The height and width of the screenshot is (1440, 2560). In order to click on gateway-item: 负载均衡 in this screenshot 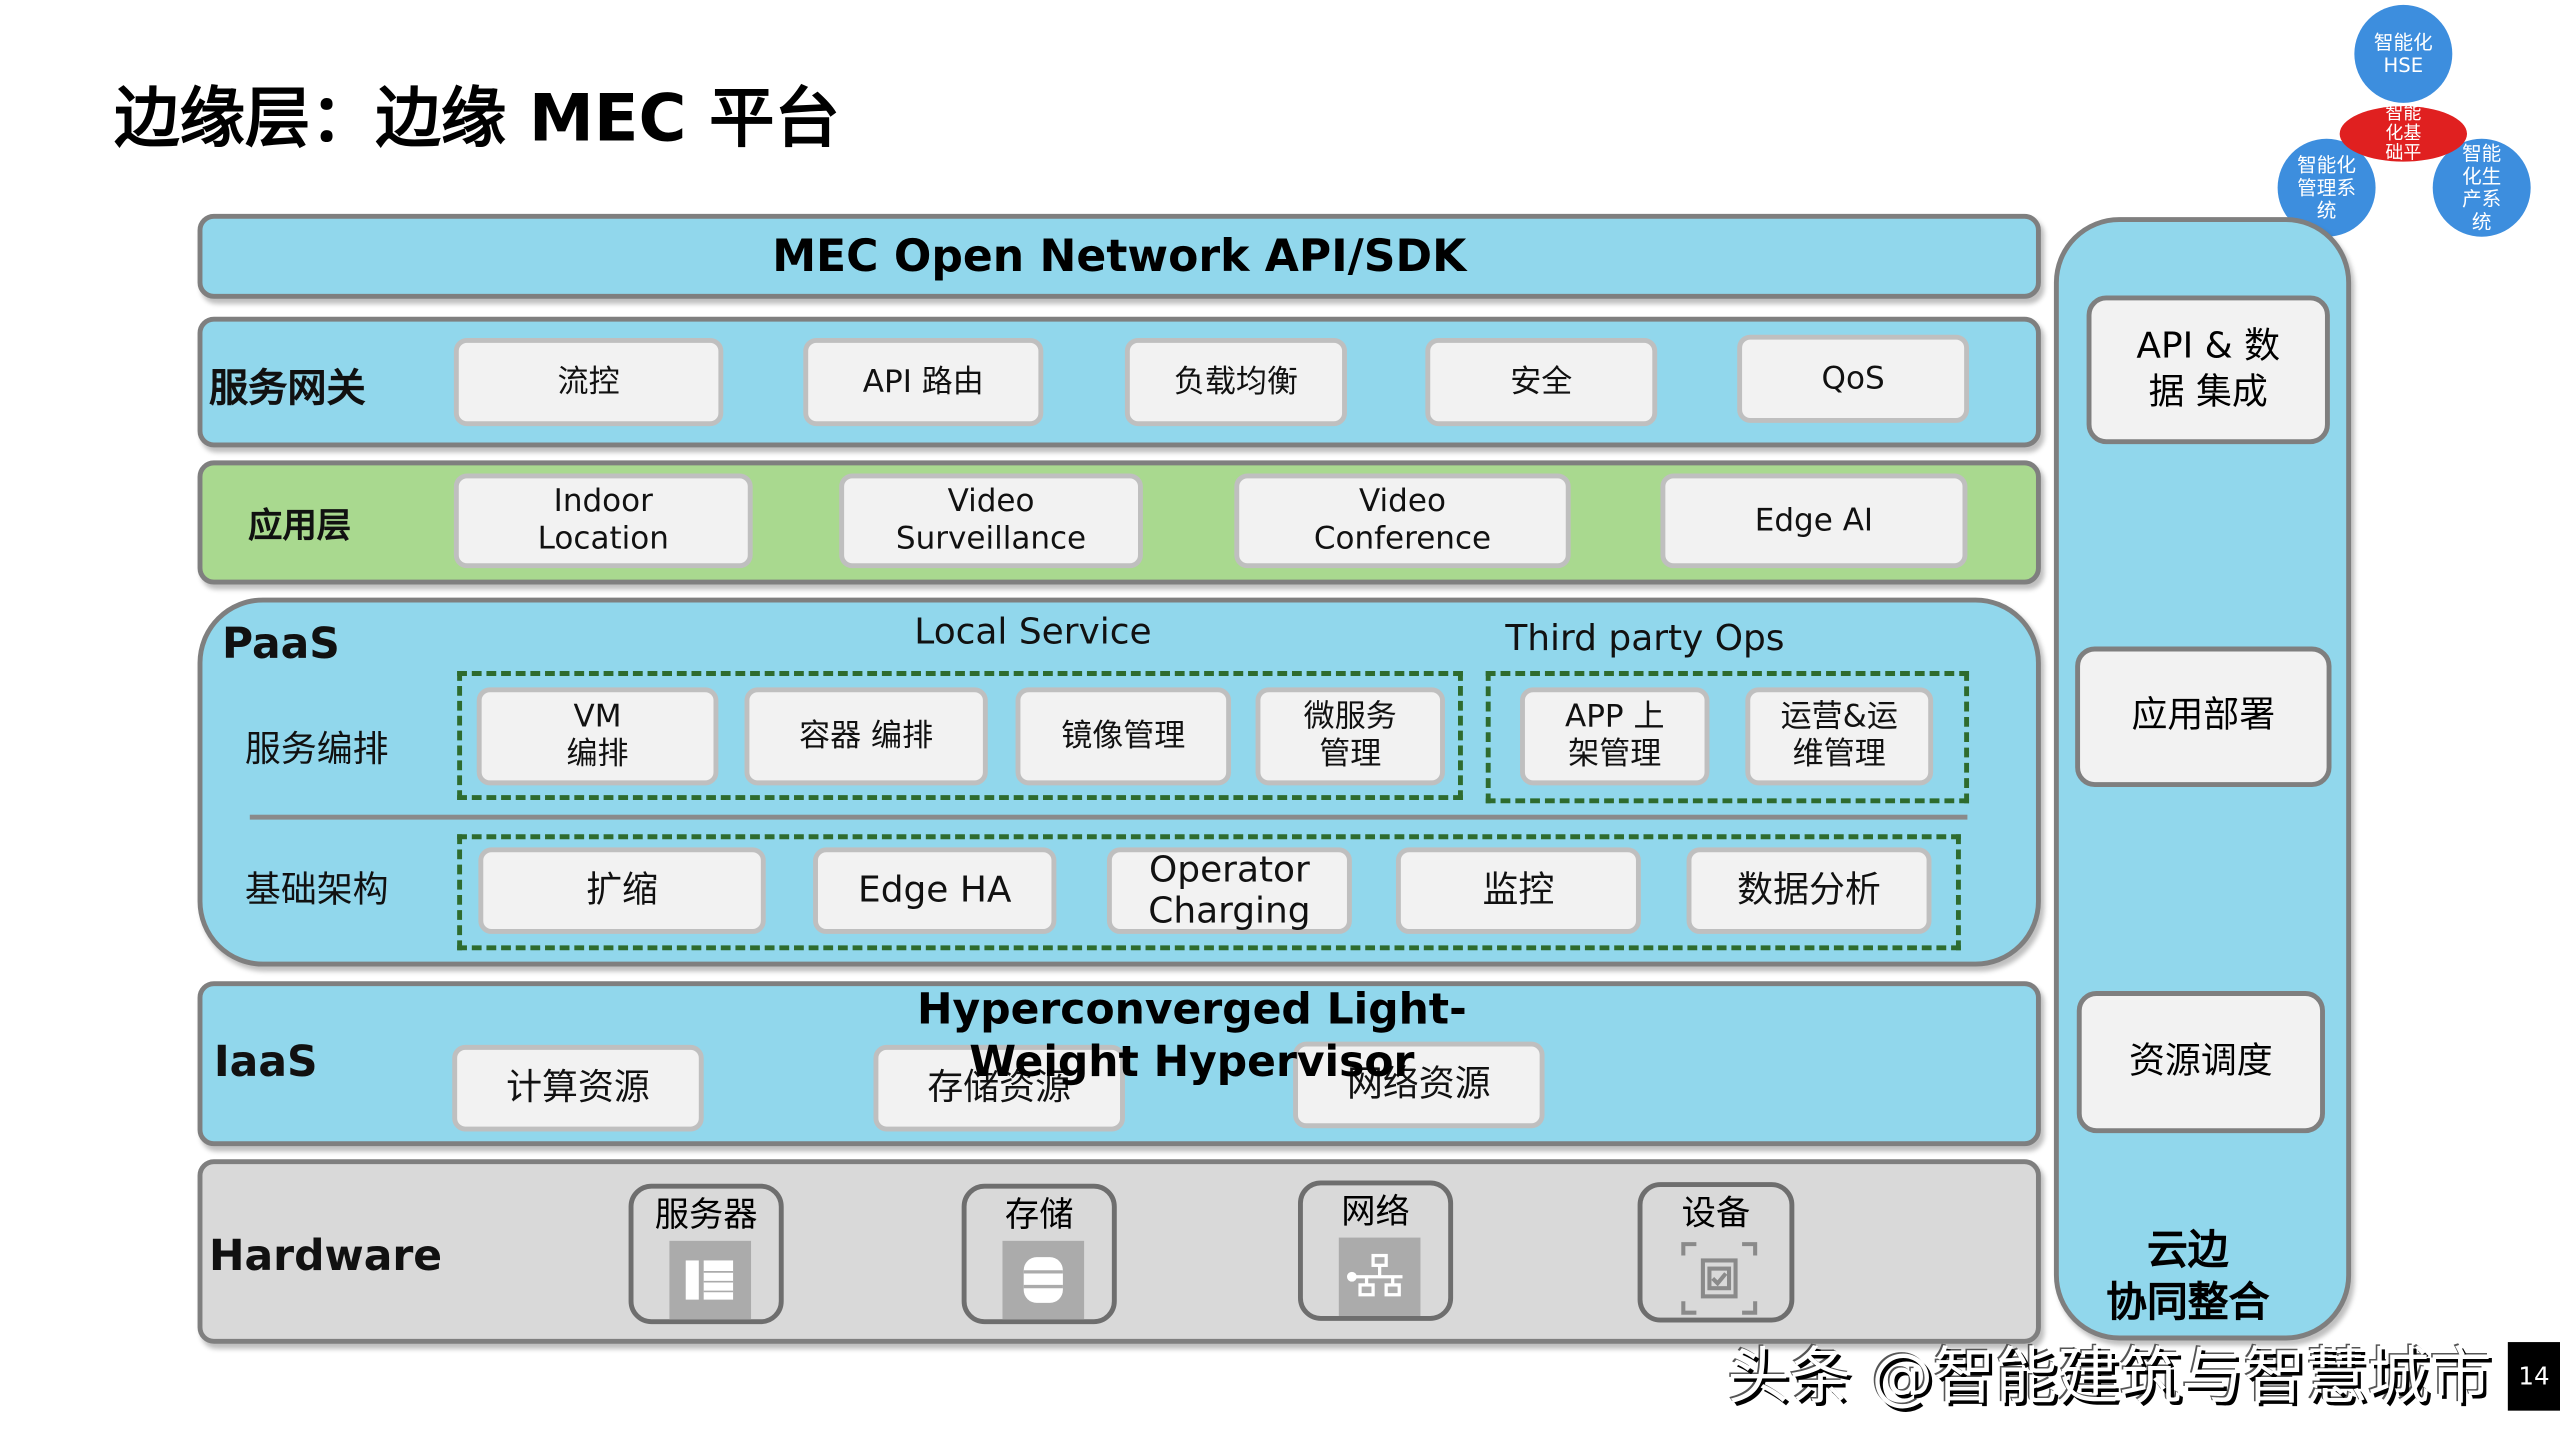, I will do `click(1235, 382)`.